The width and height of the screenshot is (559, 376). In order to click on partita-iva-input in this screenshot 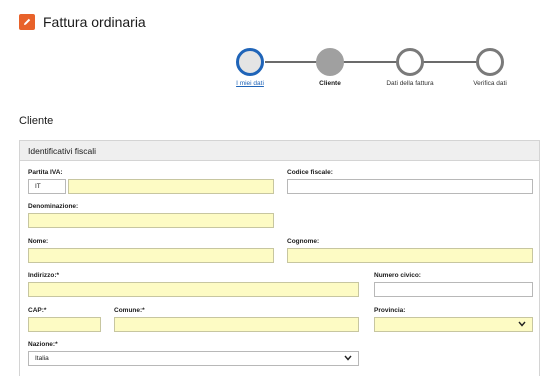, I will do `click(171, 186)`.